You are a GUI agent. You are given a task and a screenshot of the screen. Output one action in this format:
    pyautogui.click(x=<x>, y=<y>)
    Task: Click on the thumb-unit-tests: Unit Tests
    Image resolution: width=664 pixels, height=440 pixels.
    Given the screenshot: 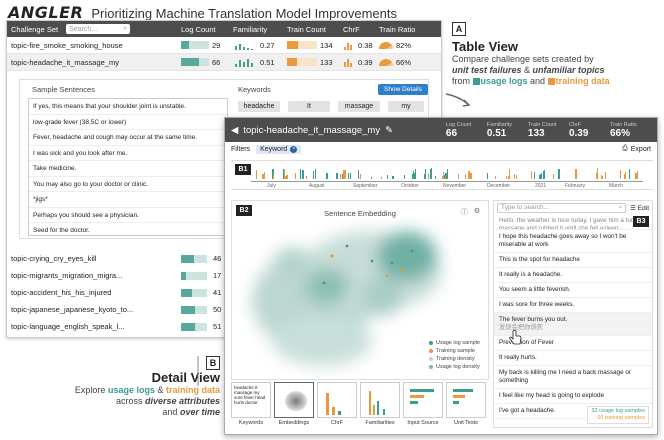 What is the action you would take?
    pyautogui.click(x=466, y=407)
    